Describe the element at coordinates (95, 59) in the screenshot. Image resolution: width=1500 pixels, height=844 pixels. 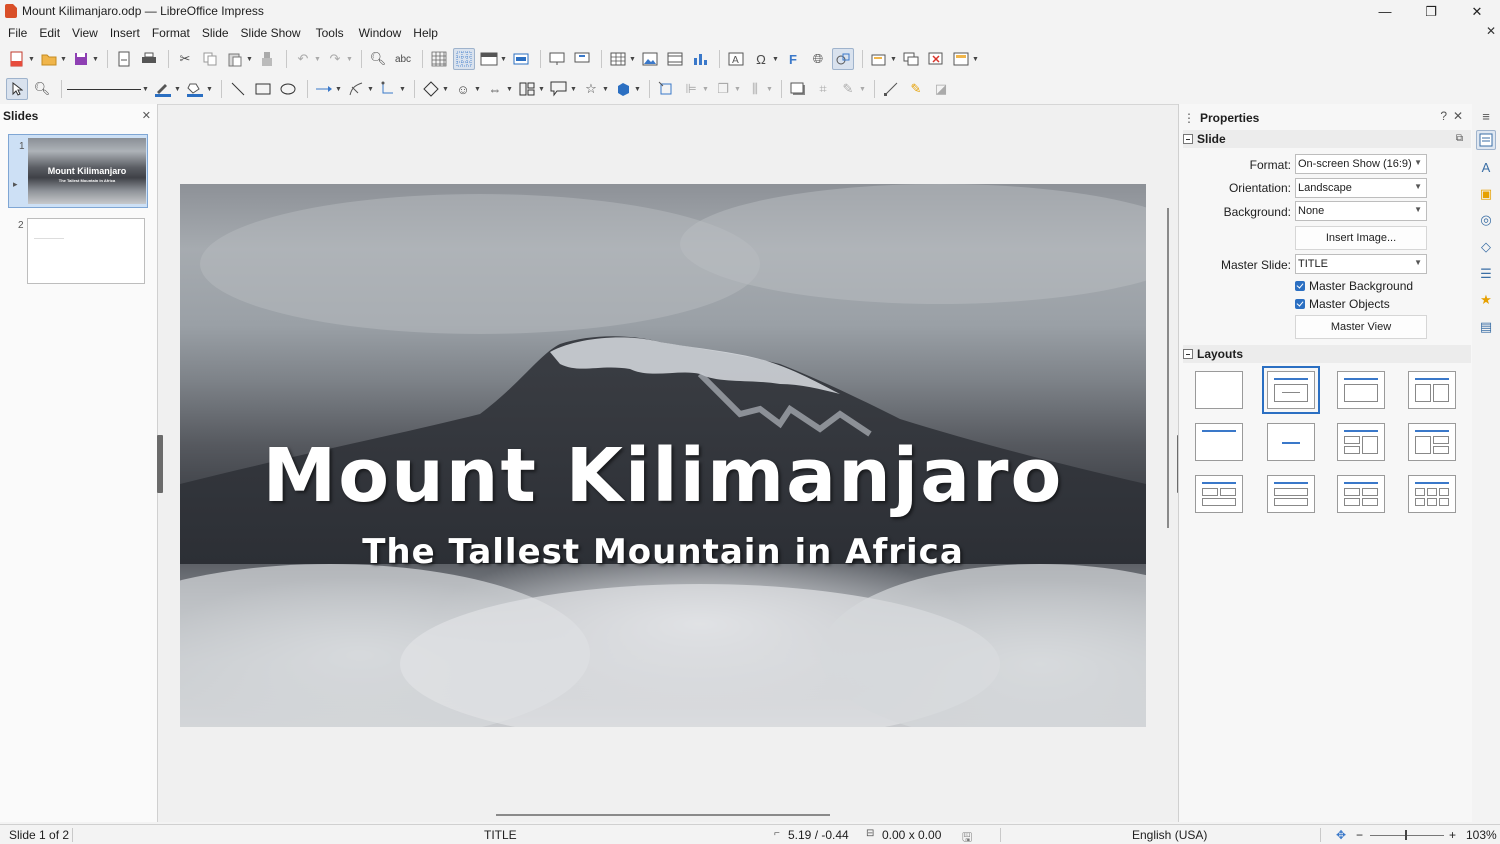
I see `save-dropdown-icon: ▼` at that location.